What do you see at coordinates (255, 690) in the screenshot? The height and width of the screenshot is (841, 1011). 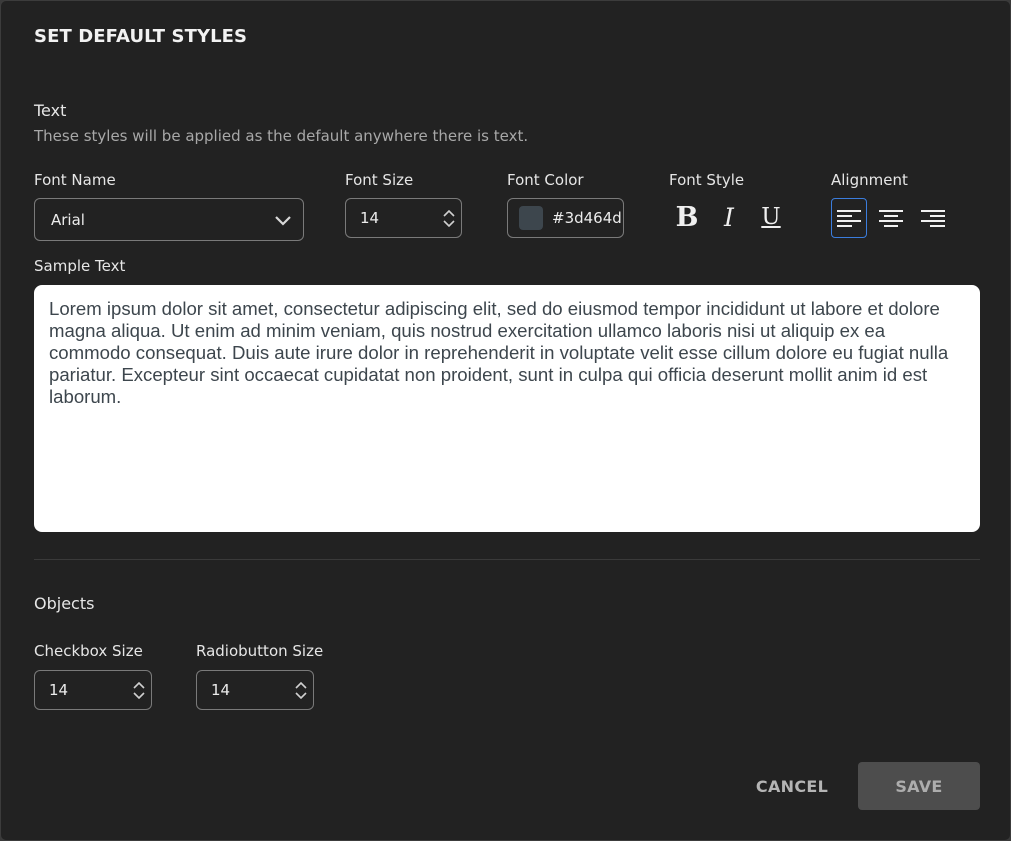 I see `radiobutton-size-stepper: 14` at bounding box center [255, 690].